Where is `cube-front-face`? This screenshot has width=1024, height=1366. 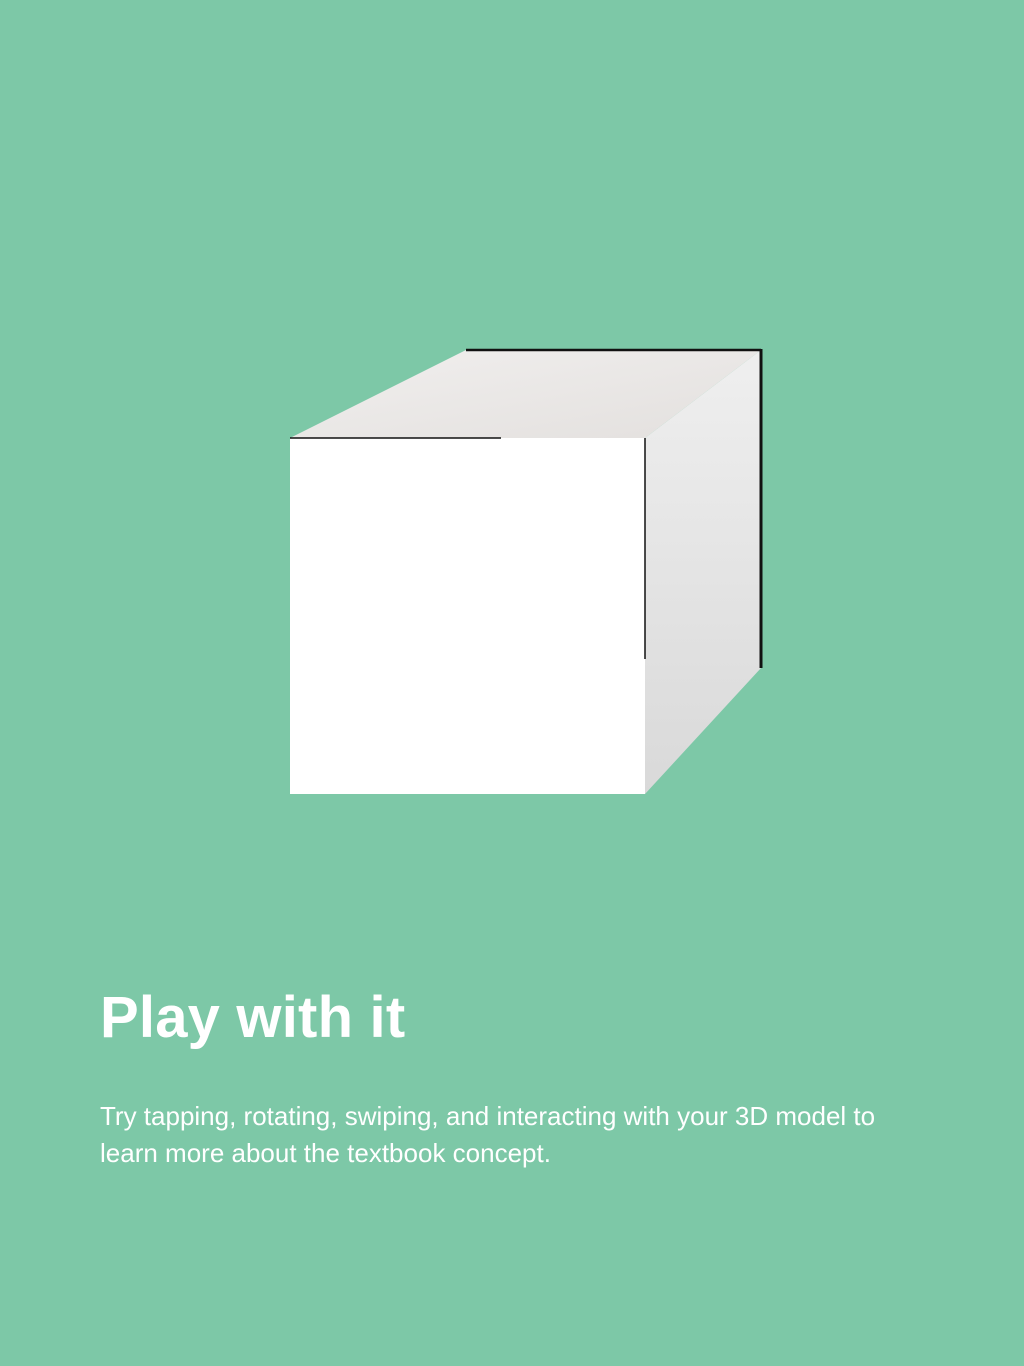
cube-front-face is located at coordinates (467, 616).